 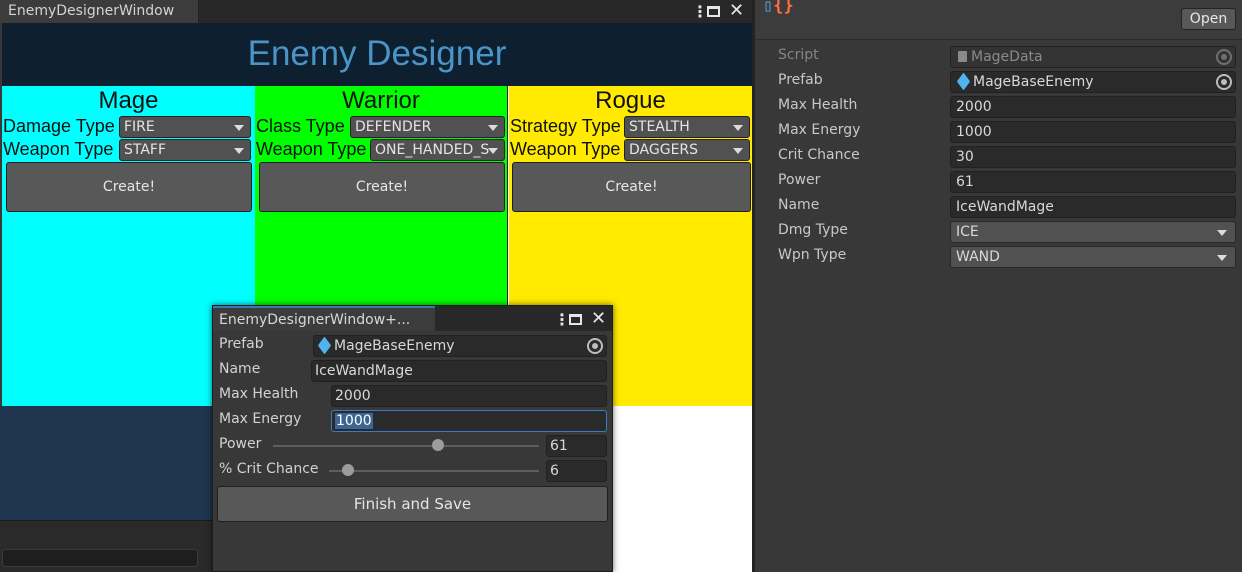 What do you see at coordinates (1093, 157) in the screenshot?
I see `crit-chance-field: 30` at bounding box center [1093, 157].